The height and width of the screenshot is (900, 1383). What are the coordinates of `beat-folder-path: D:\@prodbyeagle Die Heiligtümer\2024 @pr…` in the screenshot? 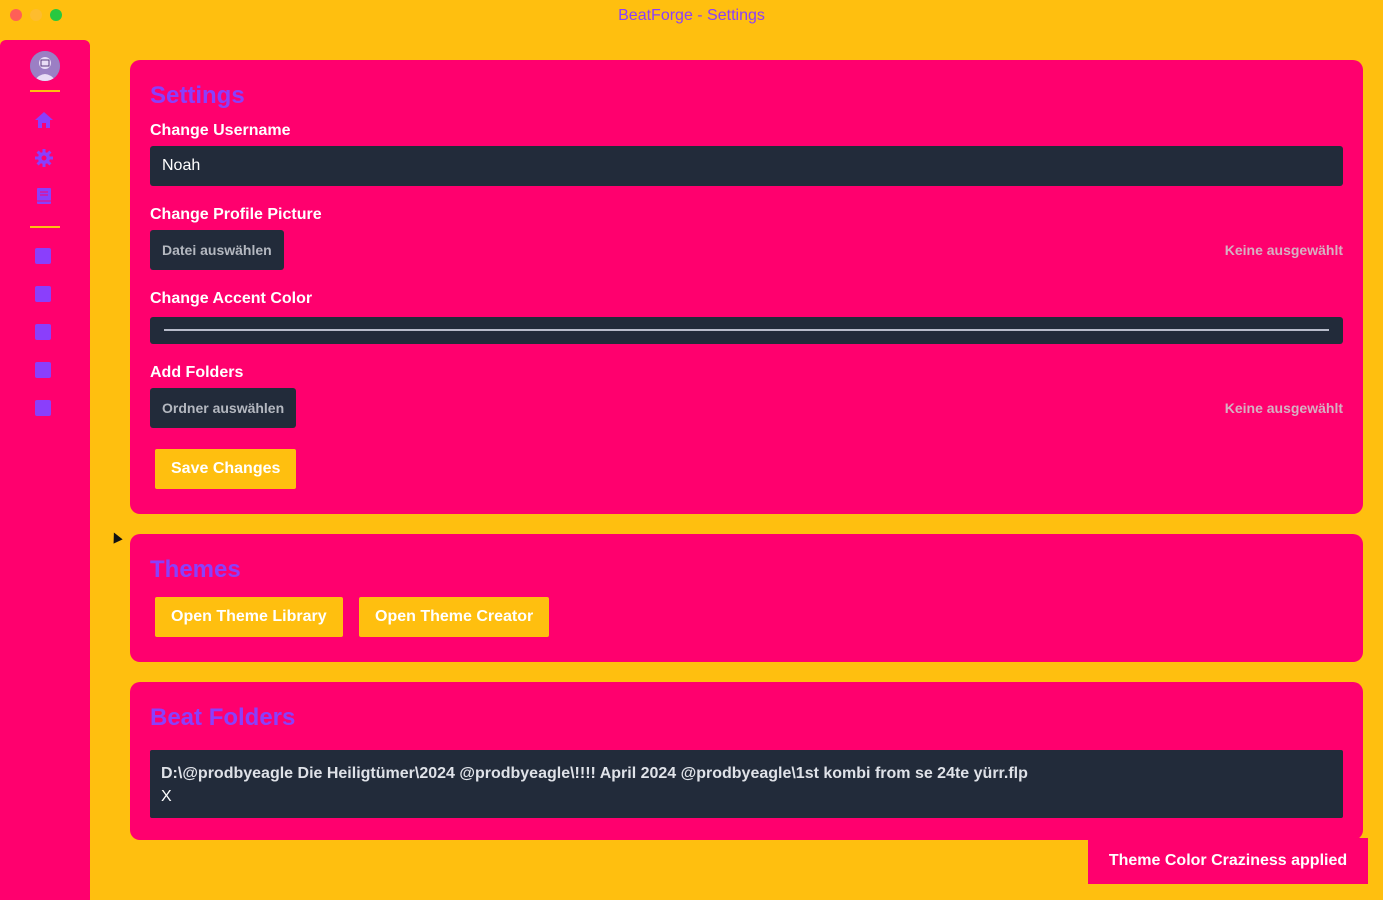 It's located at (594, 773).